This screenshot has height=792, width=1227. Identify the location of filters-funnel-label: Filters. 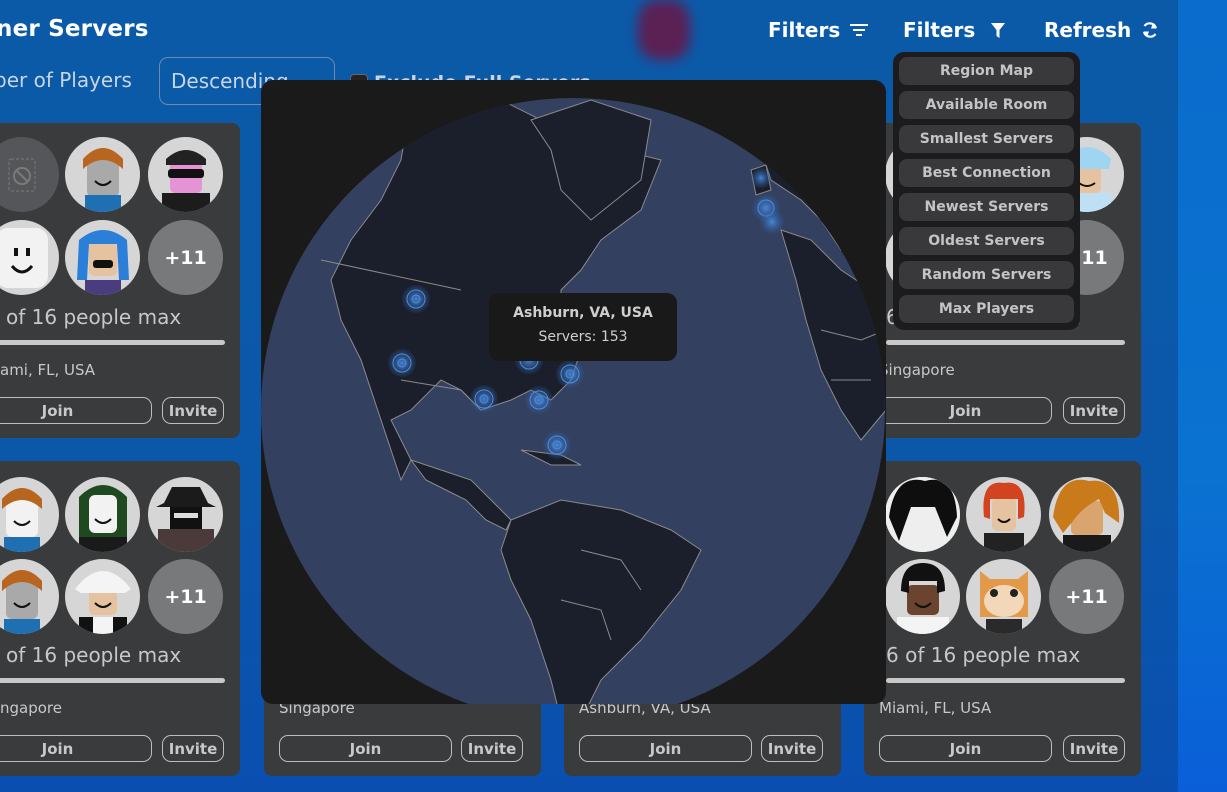
(939, 30).